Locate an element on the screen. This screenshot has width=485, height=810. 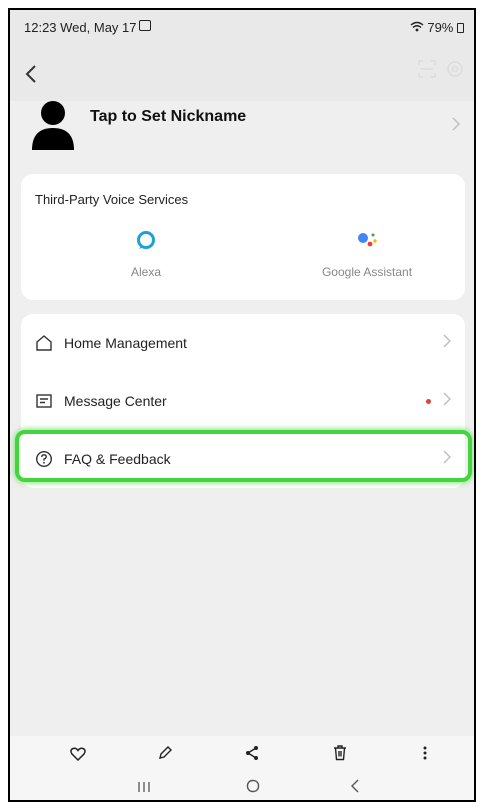
home-icon is located at coordinates (44, 343).